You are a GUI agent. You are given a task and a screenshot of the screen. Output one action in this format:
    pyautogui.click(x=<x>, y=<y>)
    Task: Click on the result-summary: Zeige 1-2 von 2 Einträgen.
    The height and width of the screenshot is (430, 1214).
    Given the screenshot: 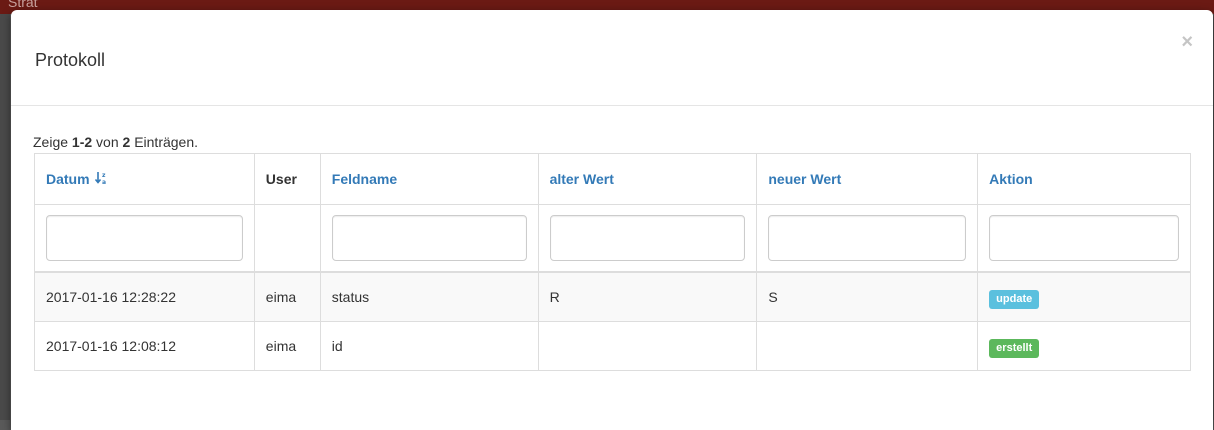 What is the action you would take?
    pyautogui.click(x=116, y=142)
    